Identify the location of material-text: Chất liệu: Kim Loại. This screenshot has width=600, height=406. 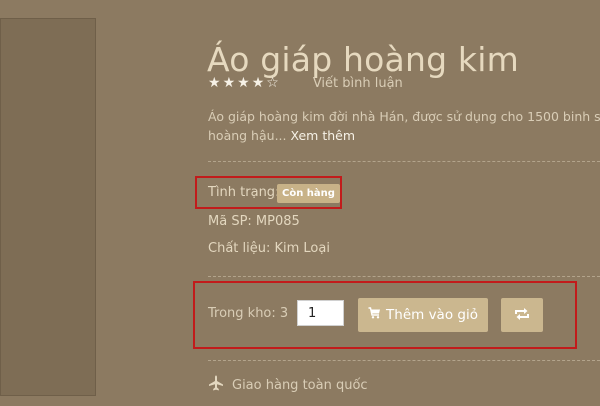
(269, 248).